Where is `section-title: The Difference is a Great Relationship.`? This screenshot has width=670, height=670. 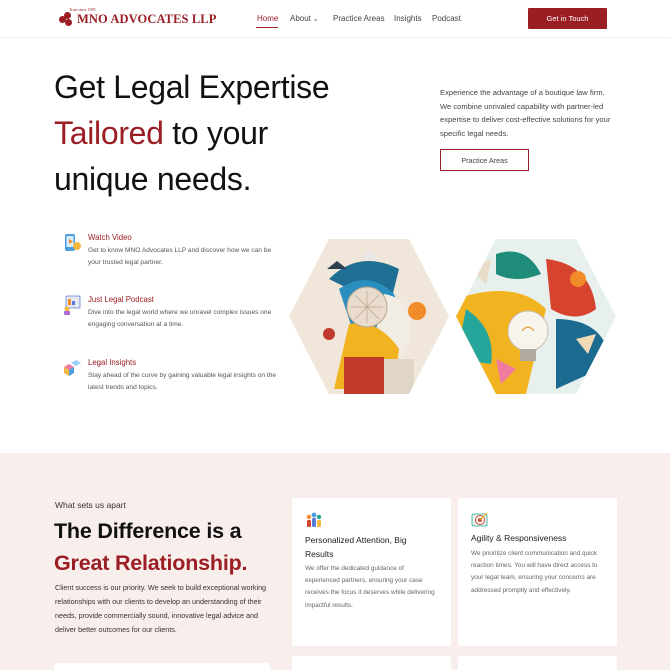
section-title: The Difference is a Great Relationship. is located at coordinates (174, 547).